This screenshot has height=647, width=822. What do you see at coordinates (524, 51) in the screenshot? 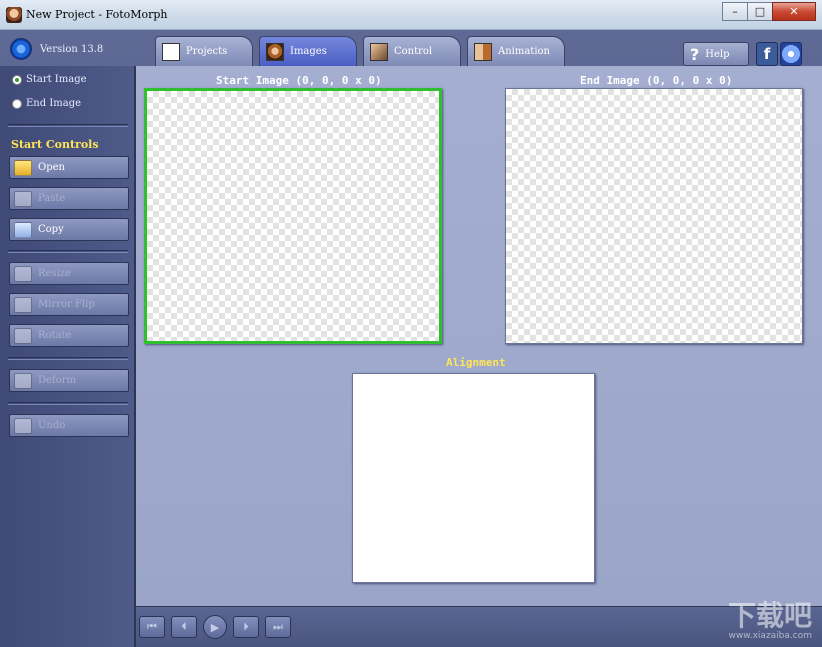
I see `tab-label: Animation` at bounding box center [524, 51].